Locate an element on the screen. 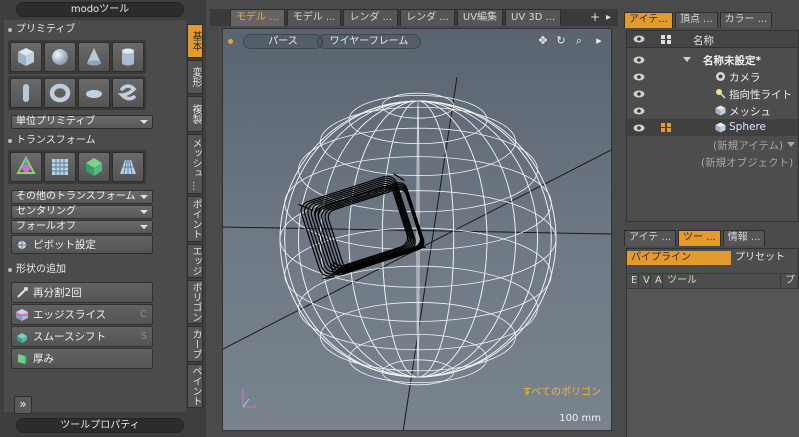 The height and width of the screenshot is (437, 799). falloff-dropdown: フォールオフ is located at coordinates (82, 227).